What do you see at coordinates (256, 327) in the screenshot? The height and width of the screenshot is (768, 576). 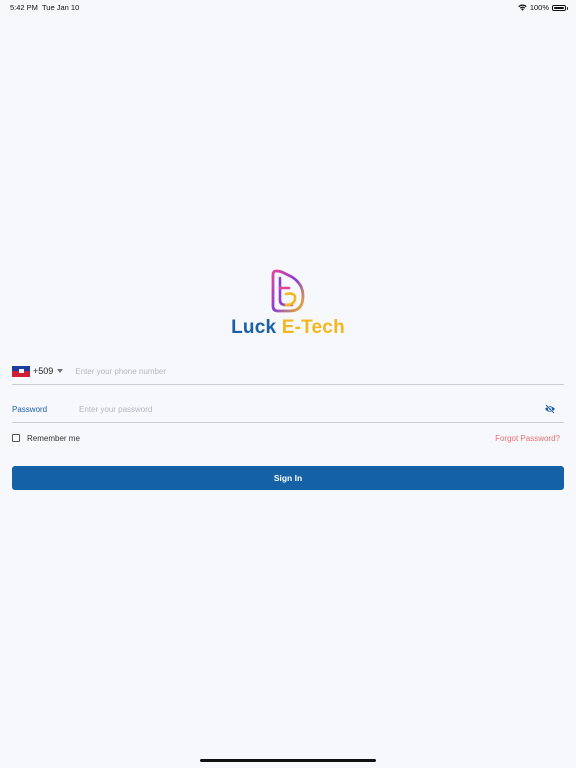 I see `brand-name-part1: Luck` at bounding box center [256, 327].